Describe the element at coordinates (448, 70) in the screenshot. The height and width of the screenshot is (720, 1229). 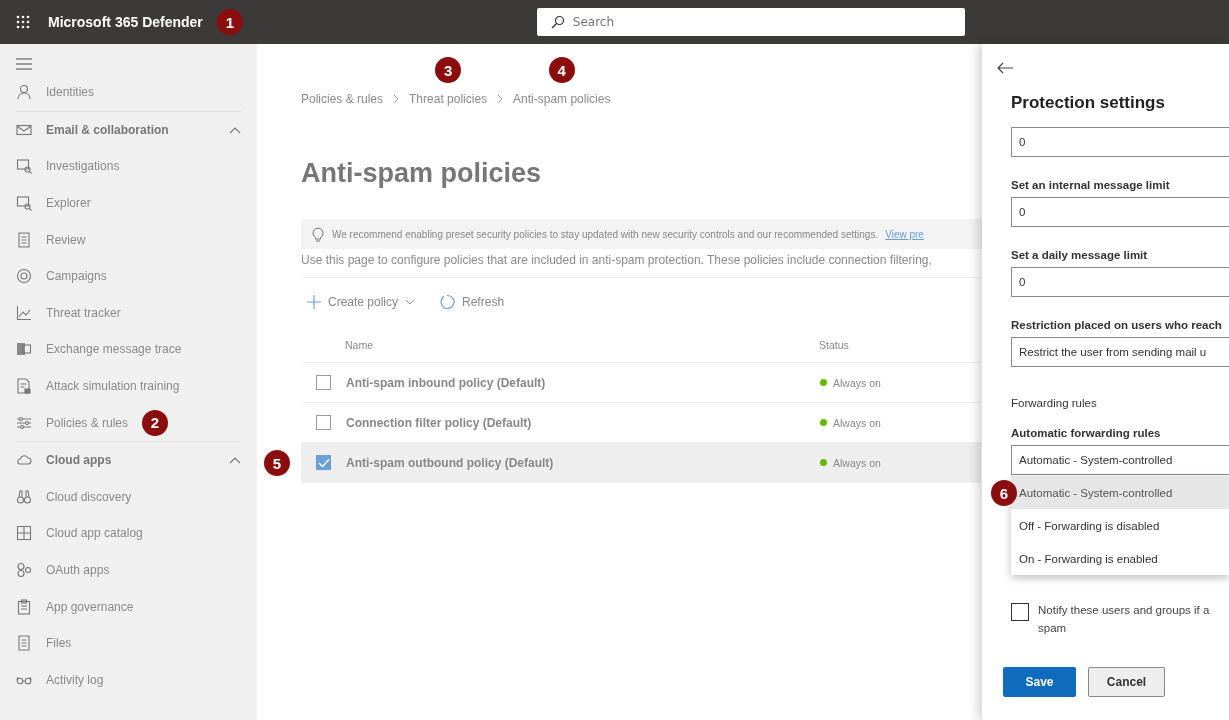
I see `callout-badge: 3` at that location.